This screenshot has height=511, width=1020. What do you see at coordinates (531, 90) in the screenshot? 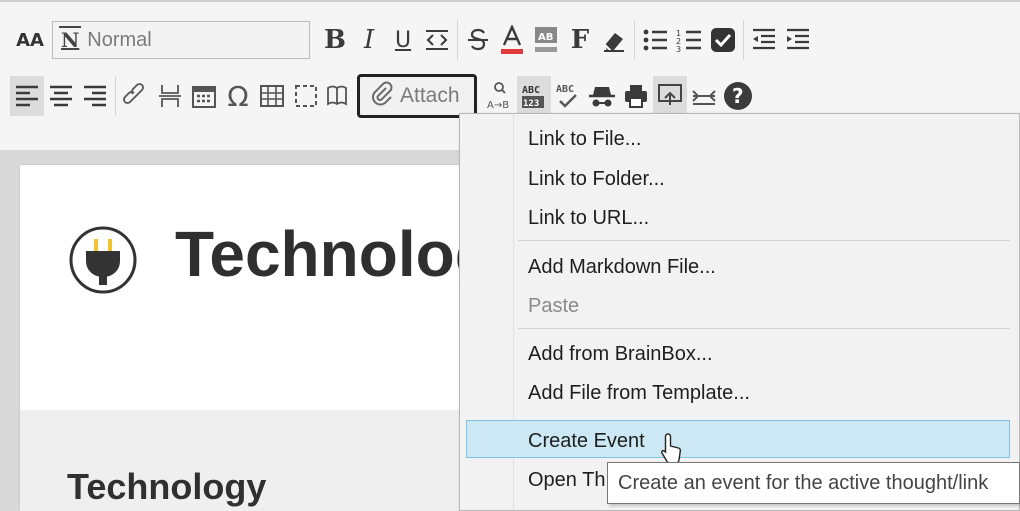
I see `svg-text: ABC` at bounding box center [531, 90].